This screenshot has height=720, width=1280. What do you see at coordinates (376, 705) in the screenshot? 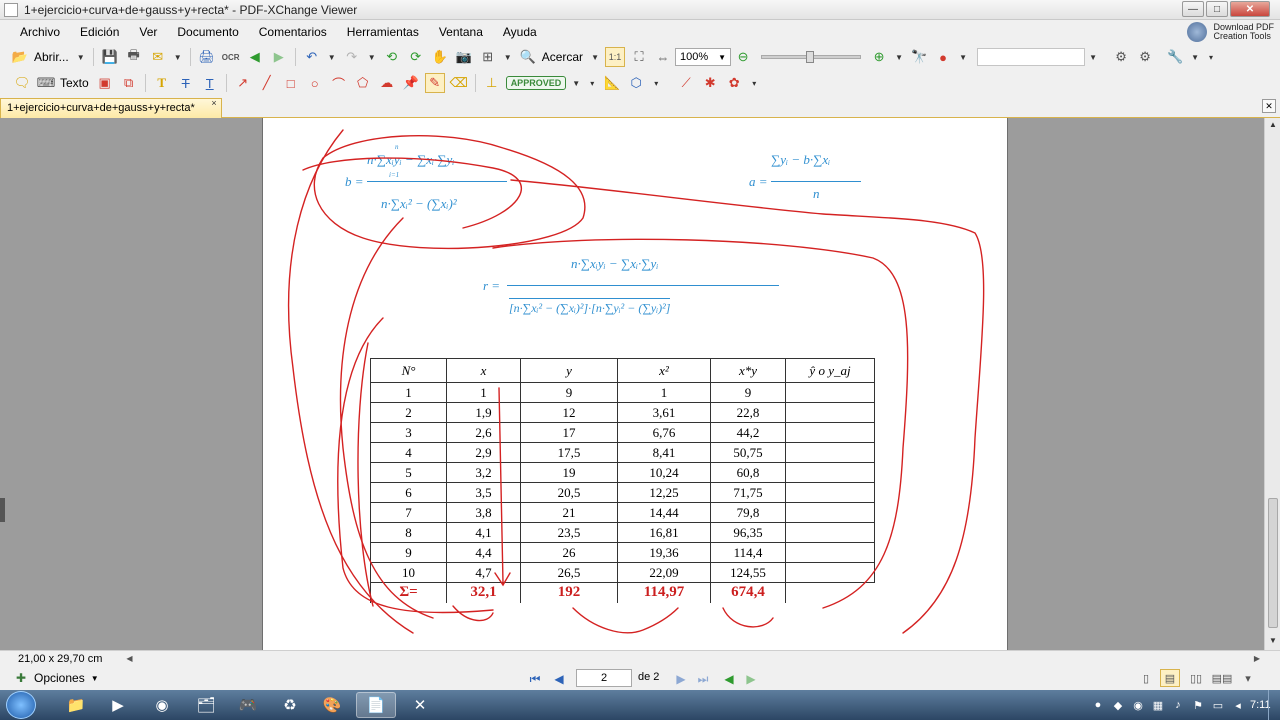
I see `taskbar-pdf-viewer-icon: 📄` at bounding box center [376, 705].